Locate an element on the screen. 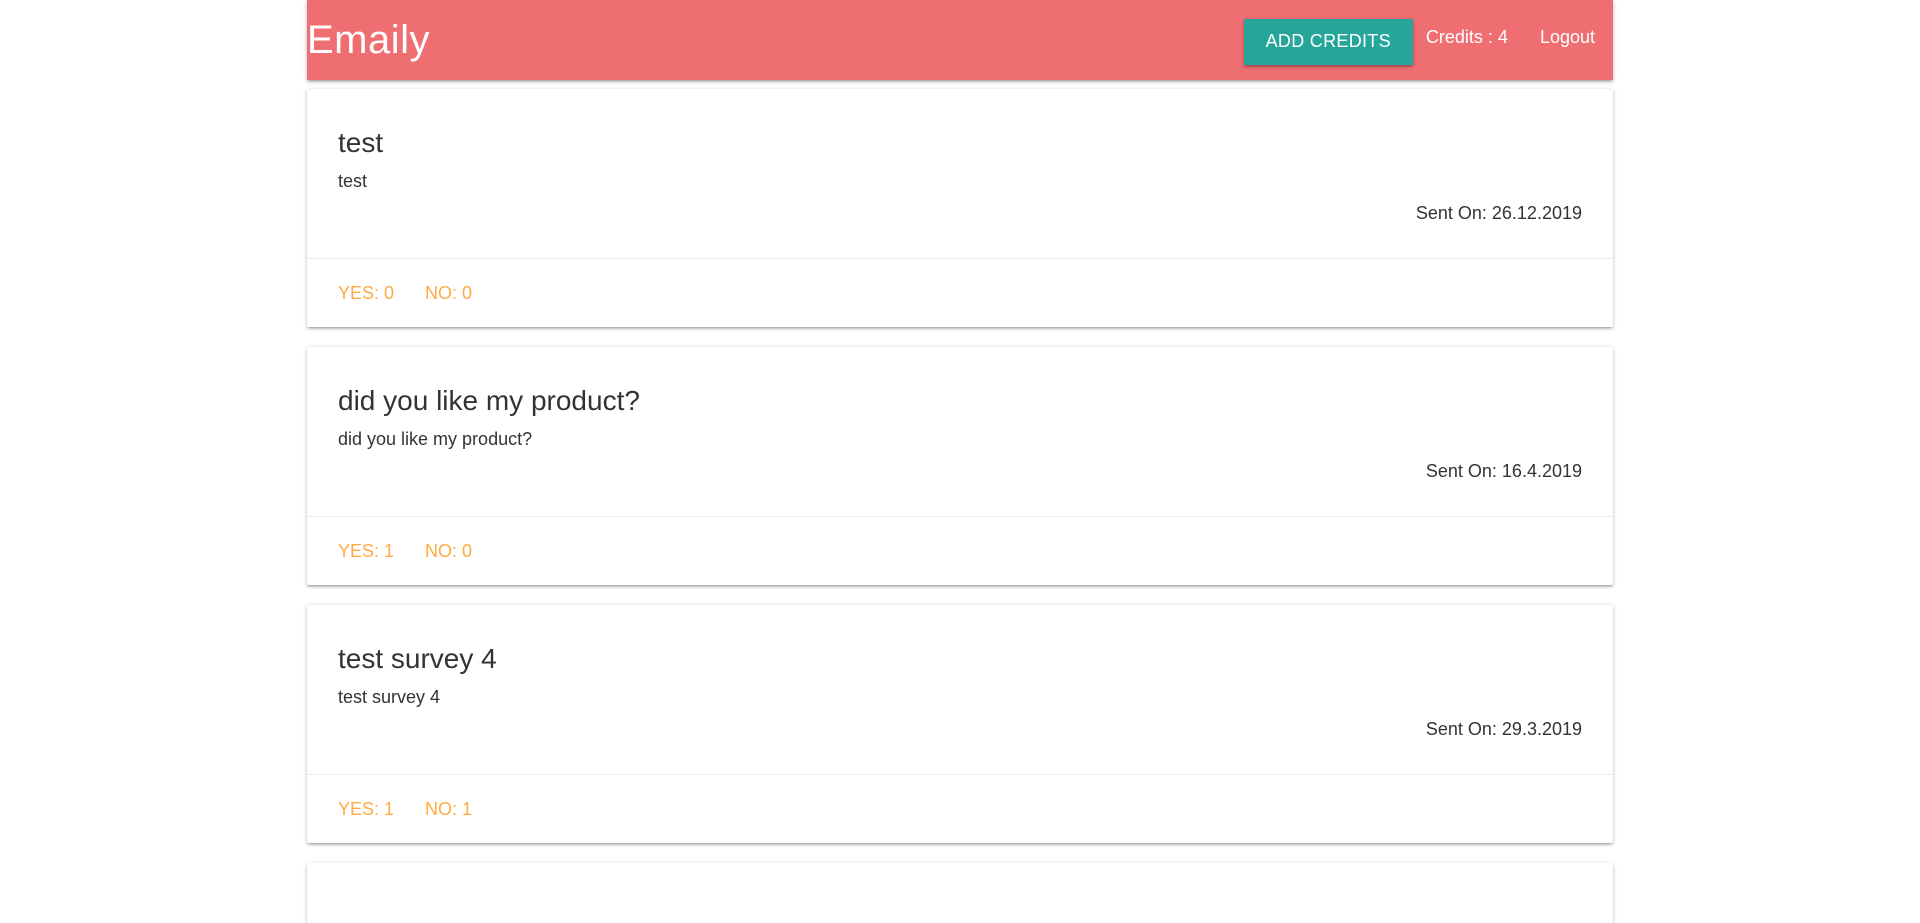  card-action: YES: 0 NO: 0 is located at coordinates (960, 292).